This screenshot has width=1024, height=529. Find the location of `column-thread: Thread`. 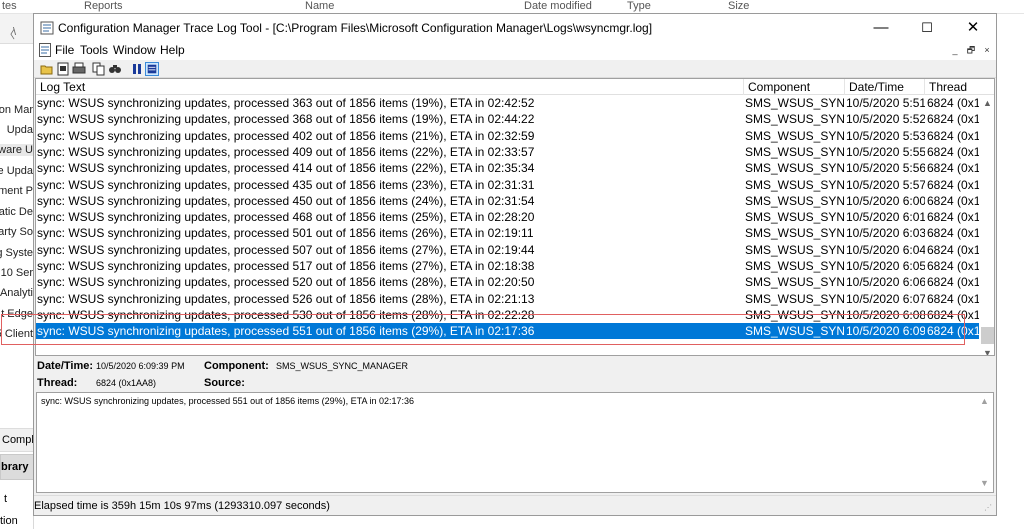

column-thread: Thread is located at coordinates (959, 87).